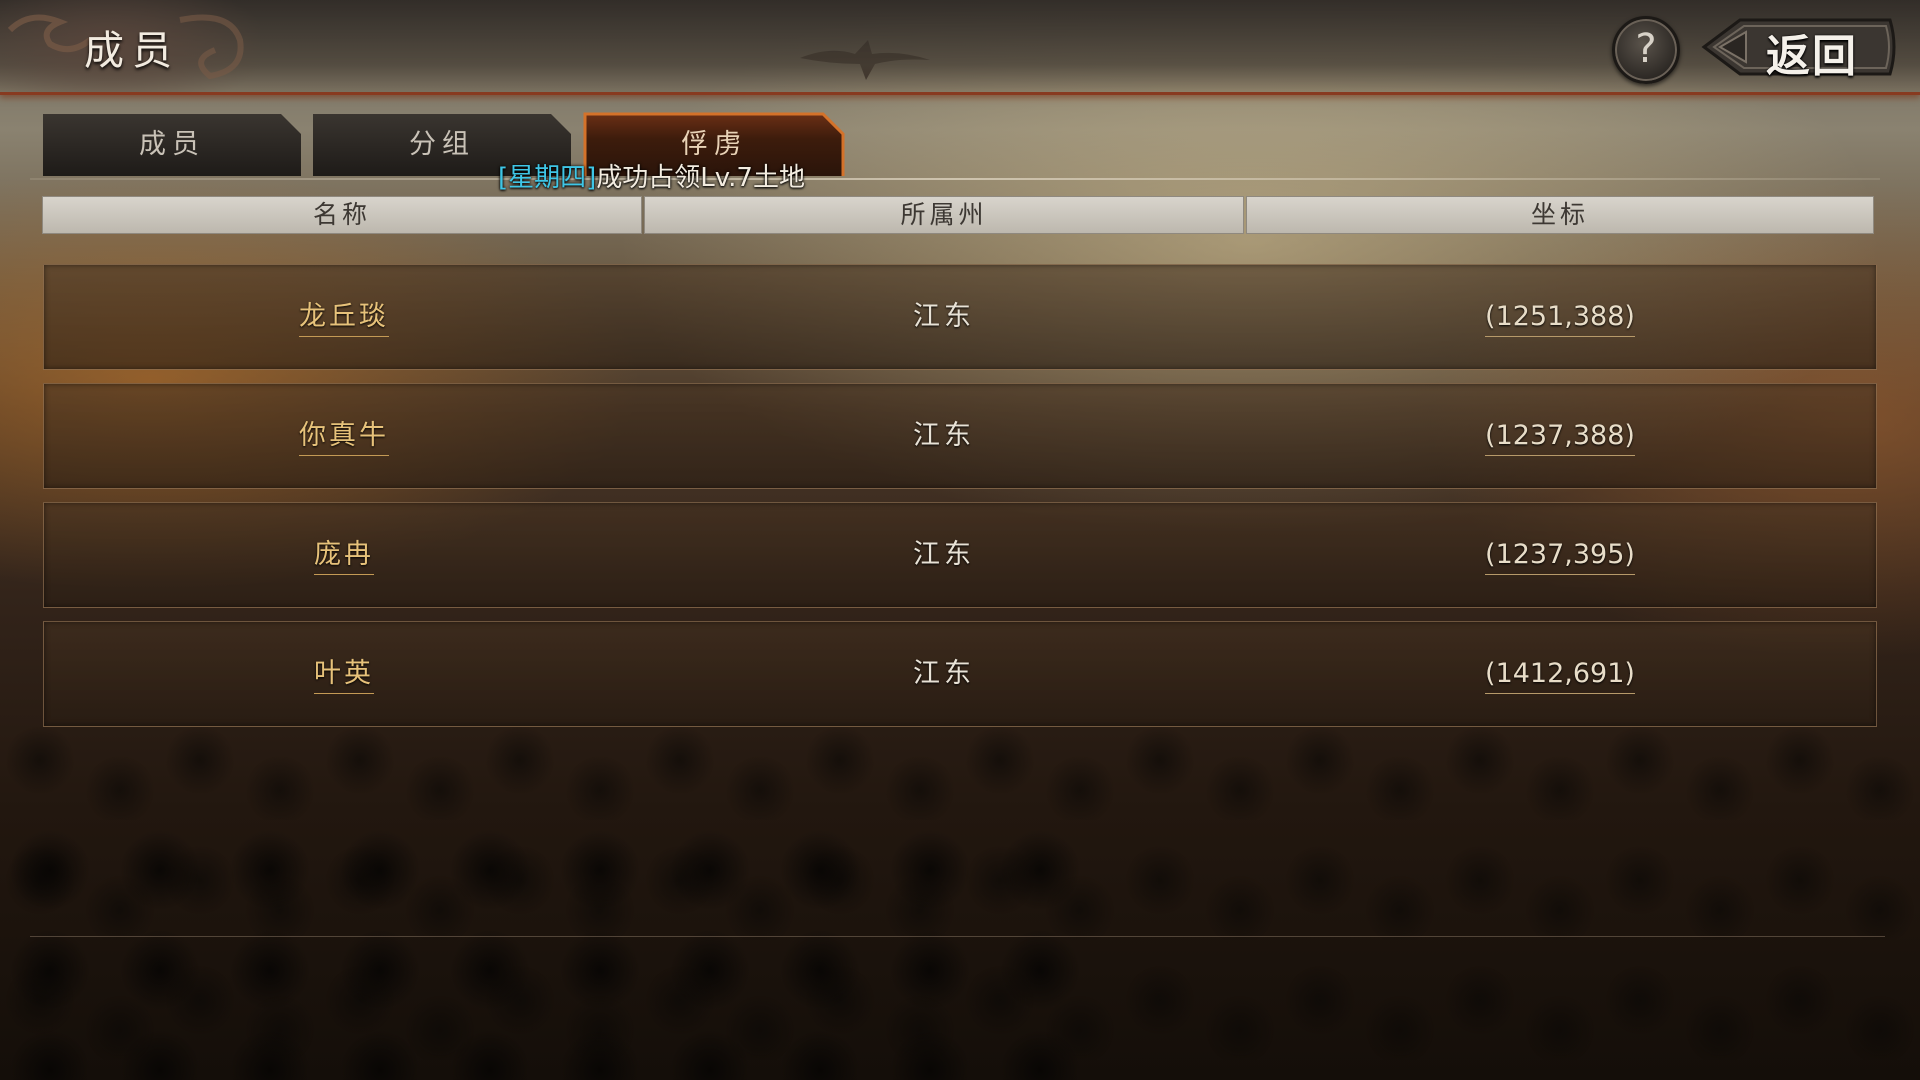  I want to click on captive-coord-link: (1251,388), so click(1560, 319).